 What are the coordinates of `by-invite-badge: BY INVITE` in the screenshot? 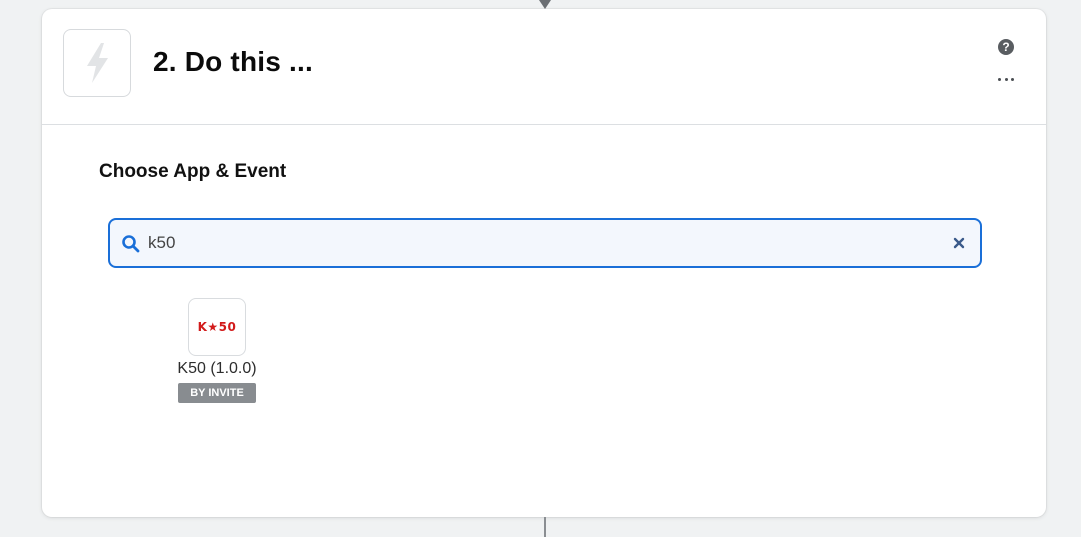 It's located at (217, 393).